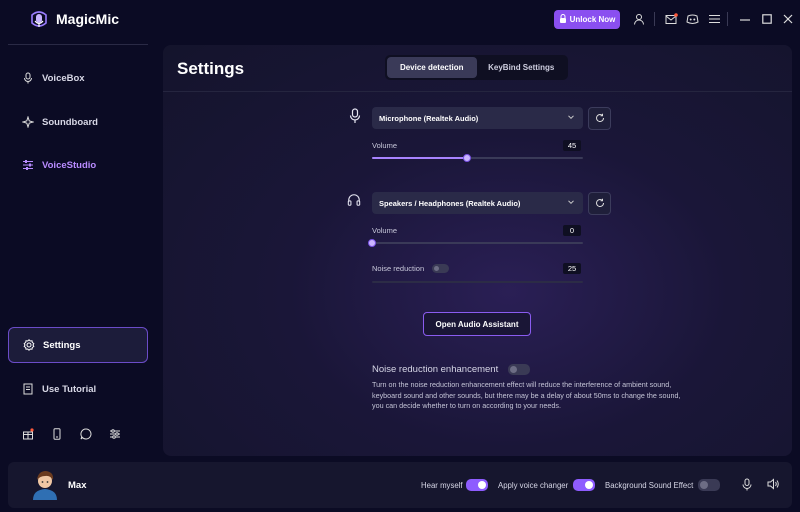 This screenshot has height=512, width=800. What do you see at coordinates (28, 389) in the screenshot?
I see `book-icon` at bounding box center [28, 389].